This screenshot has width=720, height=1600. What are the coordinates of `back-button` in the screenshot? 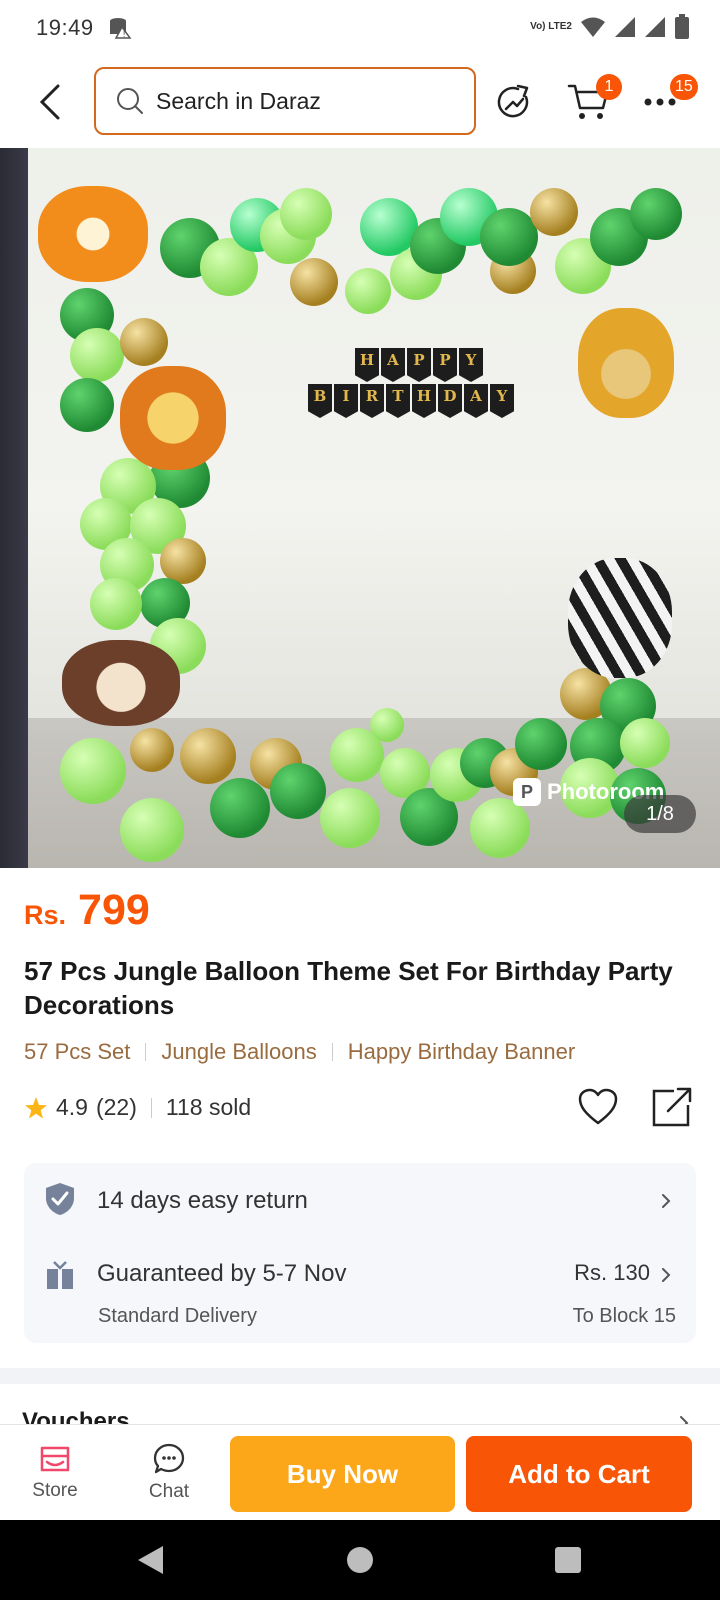 It's located at (50, 102).